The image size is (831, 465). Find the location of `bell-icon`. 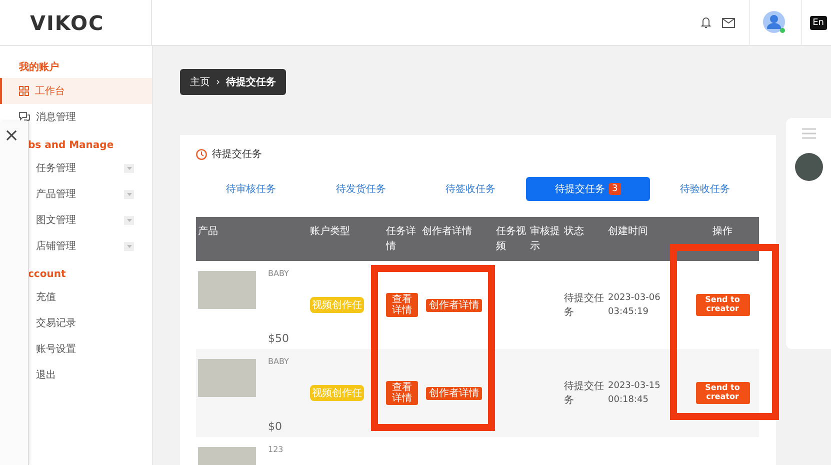

bell-icon is located at coordinates (706, 22).